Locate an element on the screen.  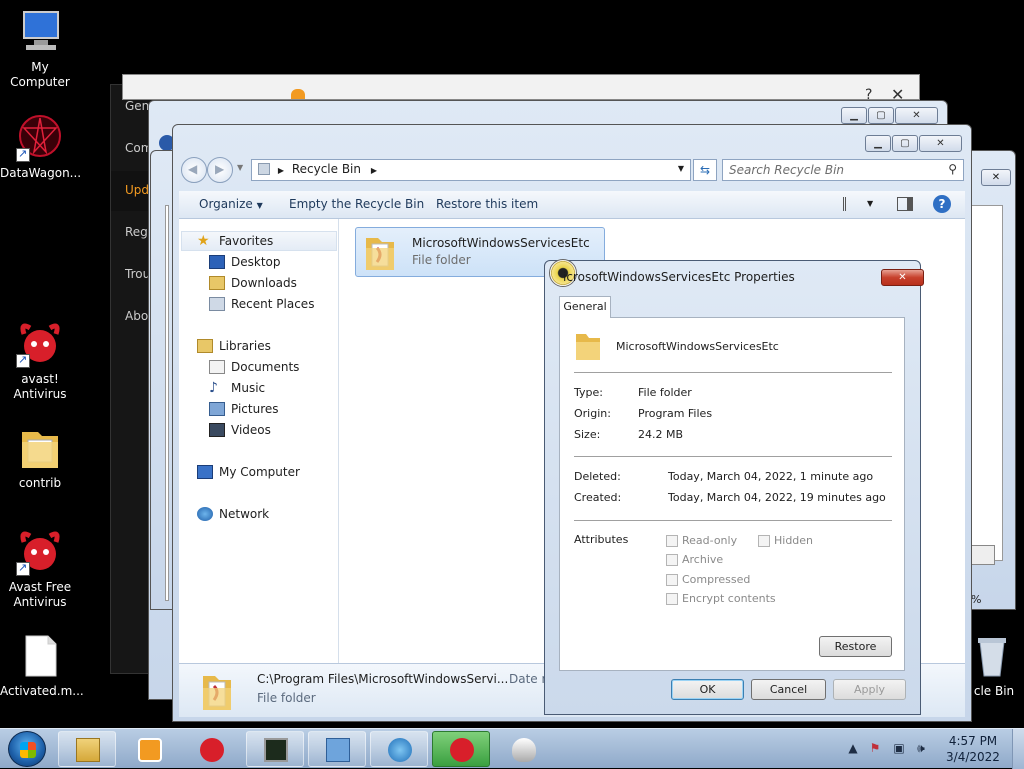
view-options-icon is located at coordinates (851, 204).